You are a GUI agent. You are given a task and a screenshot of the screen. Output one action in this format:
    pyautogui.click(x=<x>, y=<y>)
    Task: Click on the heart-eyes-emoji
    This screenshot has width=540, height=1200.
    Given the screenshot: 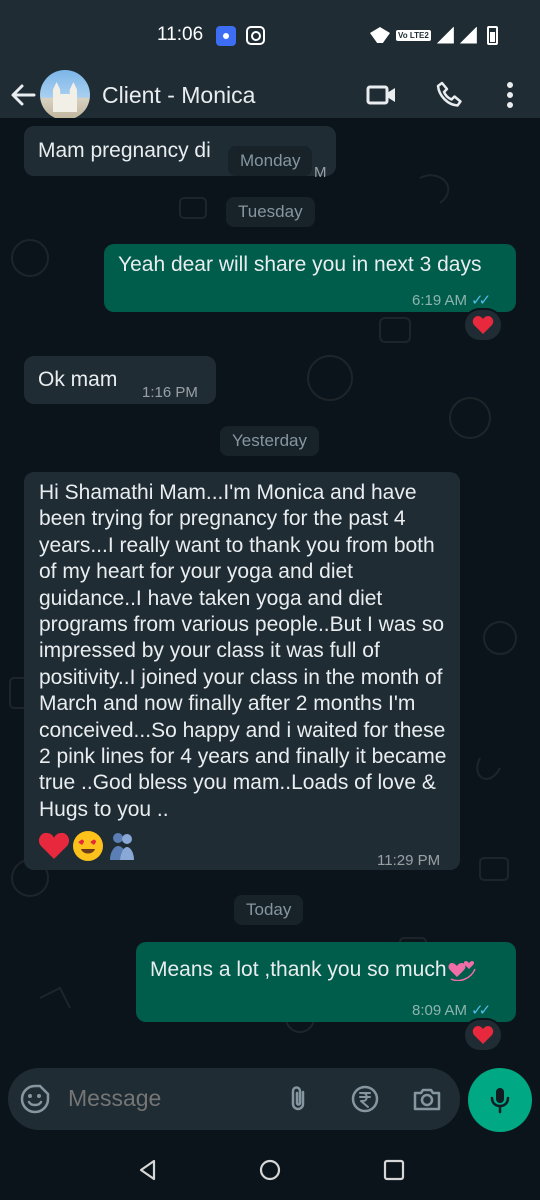 What is the action you would take?
    pyautogui.click(x=88, y=846)
    